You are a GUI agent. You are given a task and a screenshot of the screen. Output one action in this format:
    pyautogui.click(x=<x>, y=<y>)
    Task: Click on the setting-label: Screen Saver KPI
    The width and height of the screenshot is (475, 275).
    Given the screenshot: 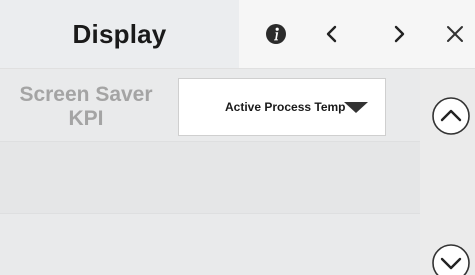 What is the action you would take?
    pyautogui.click(x=86, y=107)
    